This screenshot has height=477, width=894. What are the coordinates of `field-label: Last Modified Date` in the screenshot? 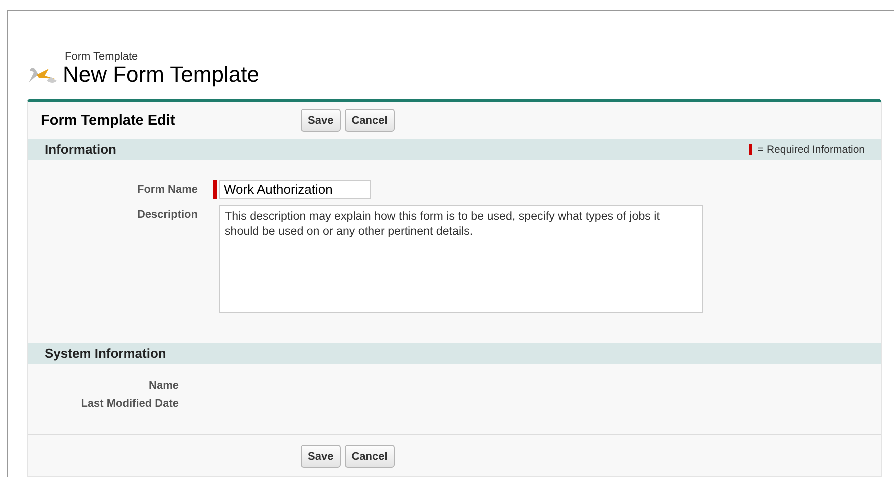 It's located at (129, 403).